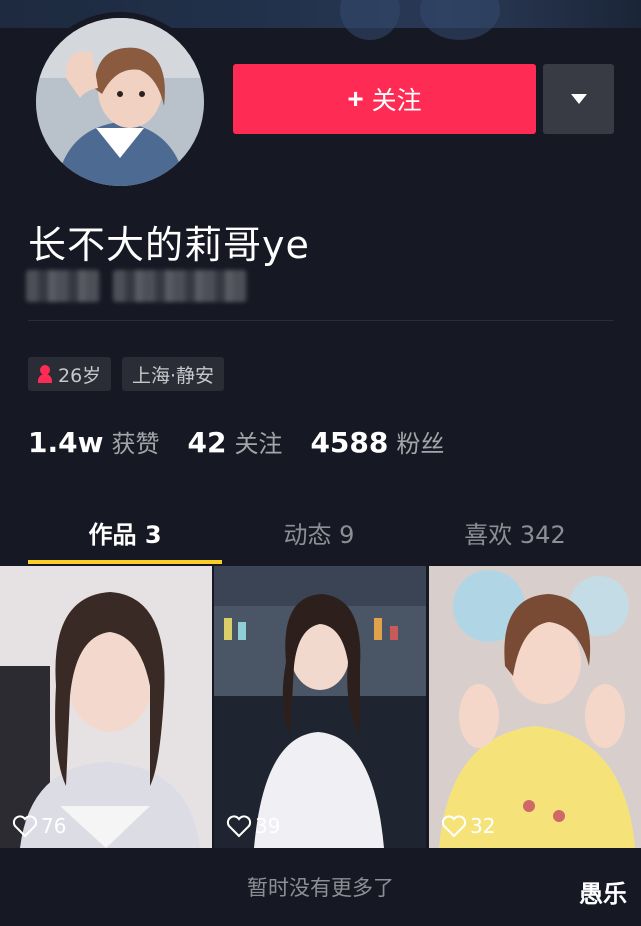 Image resolution: width=641 pixels, height=926 pixels. I want to click on age-tag: 26岁, so click(70, 374).